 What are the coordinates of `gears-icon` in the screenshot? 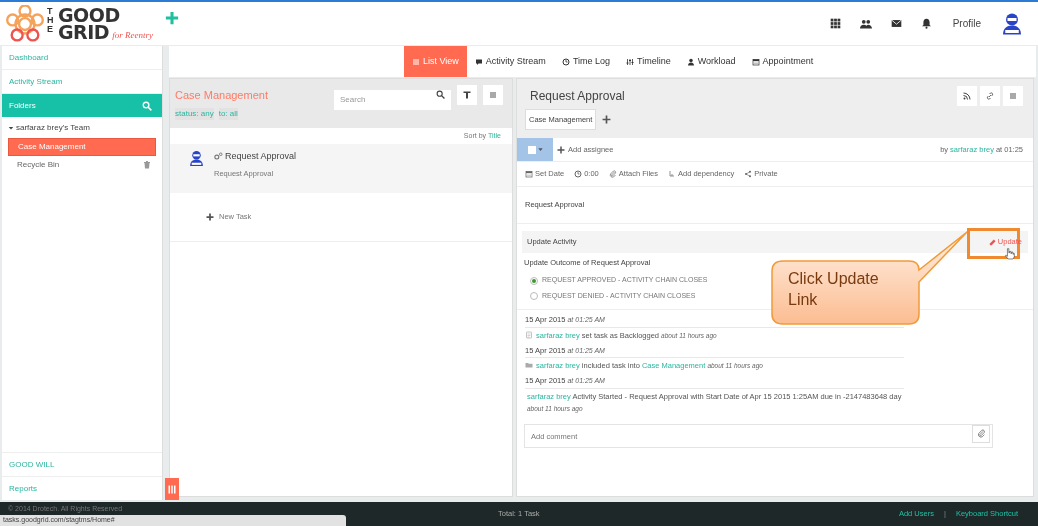 It's located at (218, 157).